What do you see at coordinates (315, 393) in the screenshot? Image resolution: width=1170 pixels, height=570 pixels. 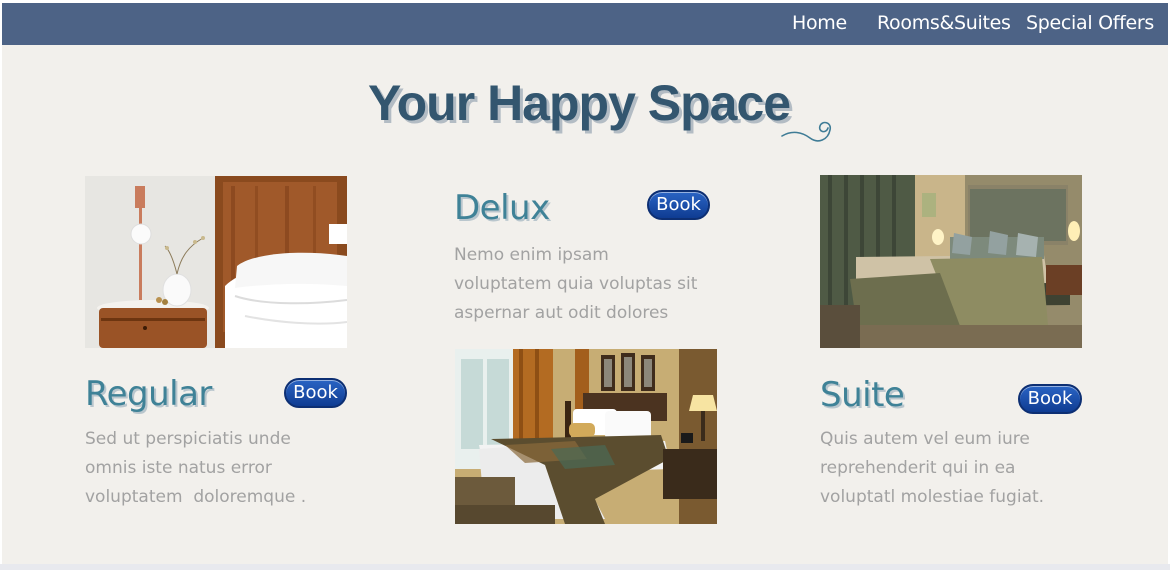 I see `regular-book-button: Book` at bounding box center [315, 393].